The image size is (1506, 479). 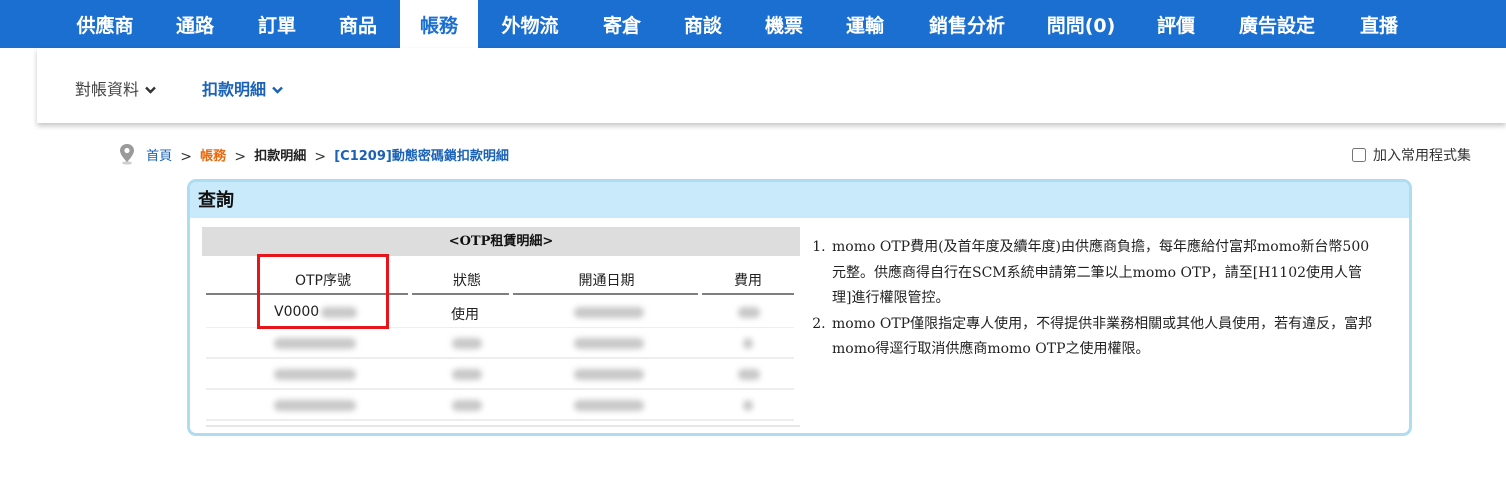 I want to click on subnav-item-label: 對帳資料, so click(x=107, y=89).